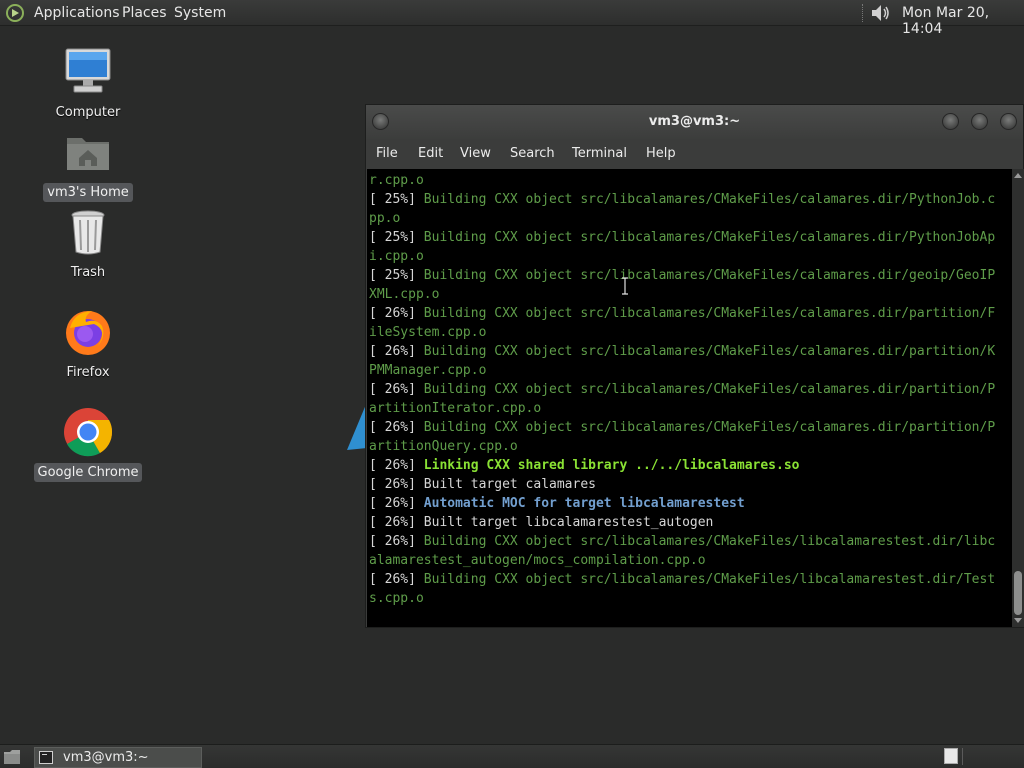 This screenshot has height=768, width=1024. Describe the element at coordinates (690, 408) in the screenshot. I see `terminal-line: artitionIterator.cpp.o` at that location.